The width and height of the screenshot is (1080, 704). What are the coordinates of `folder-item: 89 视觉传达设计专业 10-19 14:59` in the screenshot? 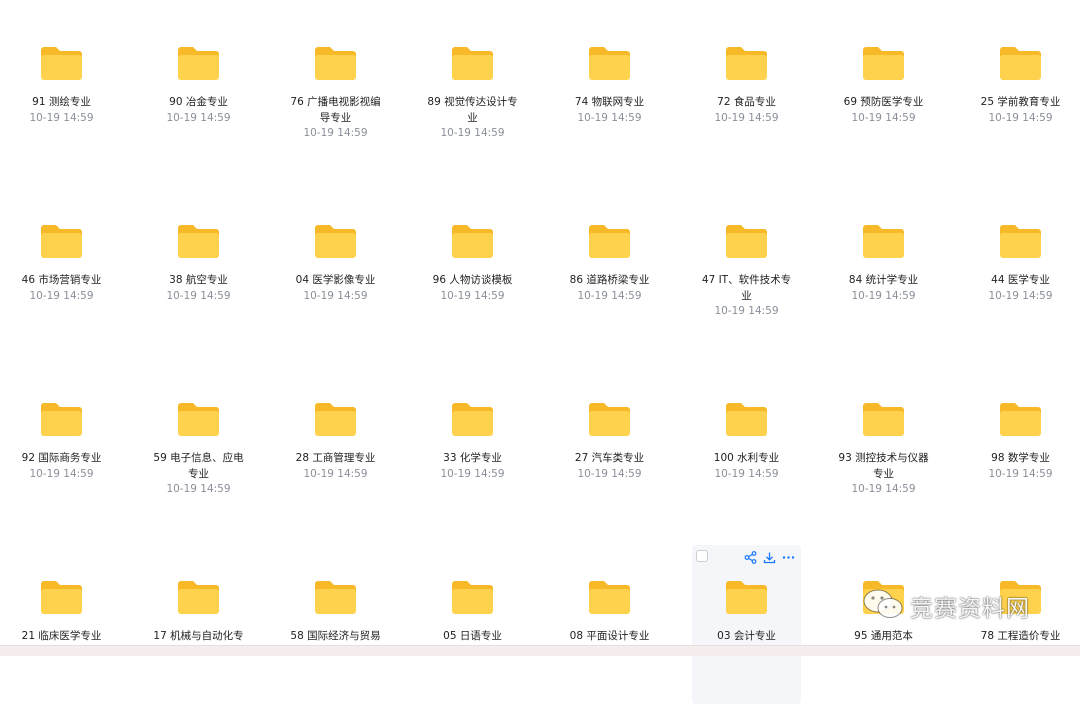 It's located at (472, 85).